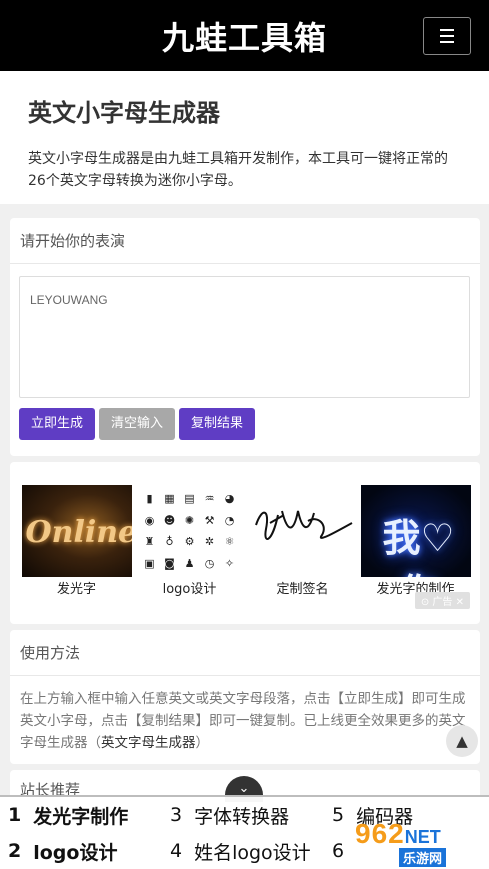 The height and width of the screenshot is (869, 489). What do you see at coordinates (244, 788) in the screenshot?
I see `chevron-down-icon: ⌄` at bounding box center [244, 788].